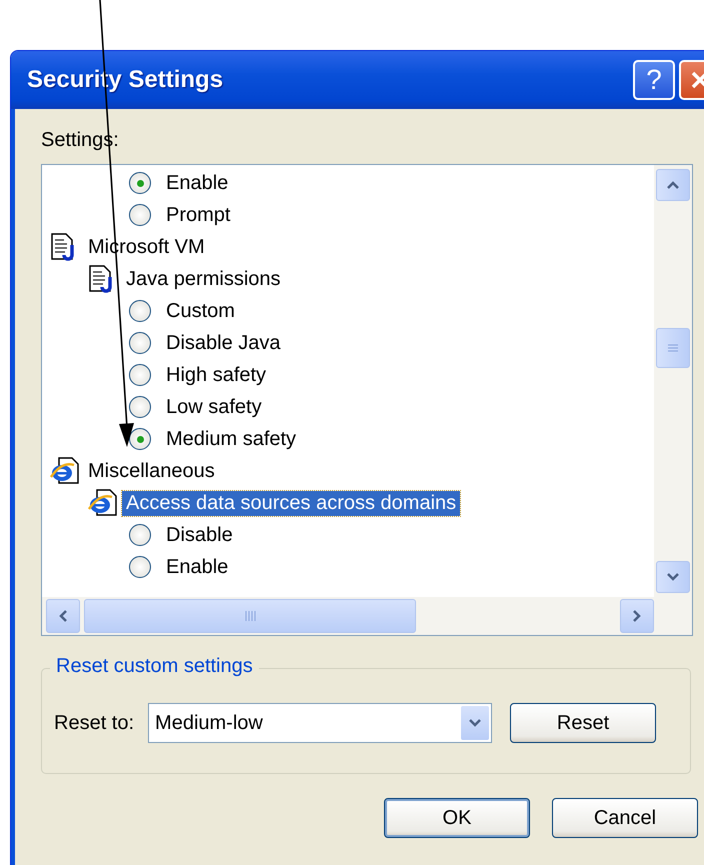 Image resolution: width=704 pixels, height=865 pixels. Describe the element at coordinates (154, 666) in the screenshot. I see `group-title: Reset custom settings` at that location.